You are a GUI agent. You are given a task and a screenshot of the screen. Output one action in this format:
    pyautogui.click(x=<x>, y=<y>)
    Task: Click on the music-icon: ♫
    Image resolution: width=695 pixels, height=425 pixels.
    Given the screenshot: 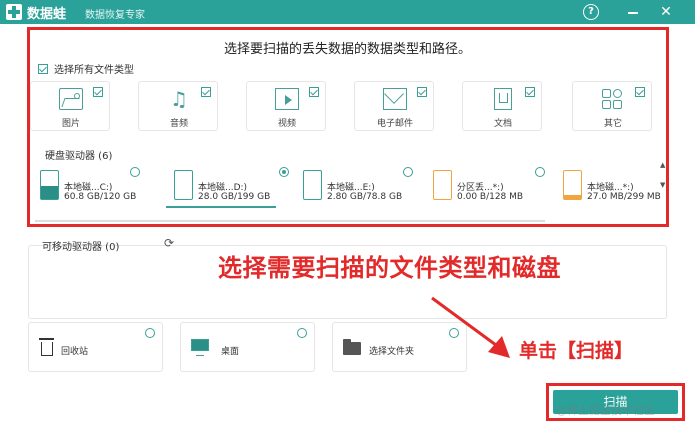 What is the action you would take?
    pyautogui.click(x=179, y=99)
    